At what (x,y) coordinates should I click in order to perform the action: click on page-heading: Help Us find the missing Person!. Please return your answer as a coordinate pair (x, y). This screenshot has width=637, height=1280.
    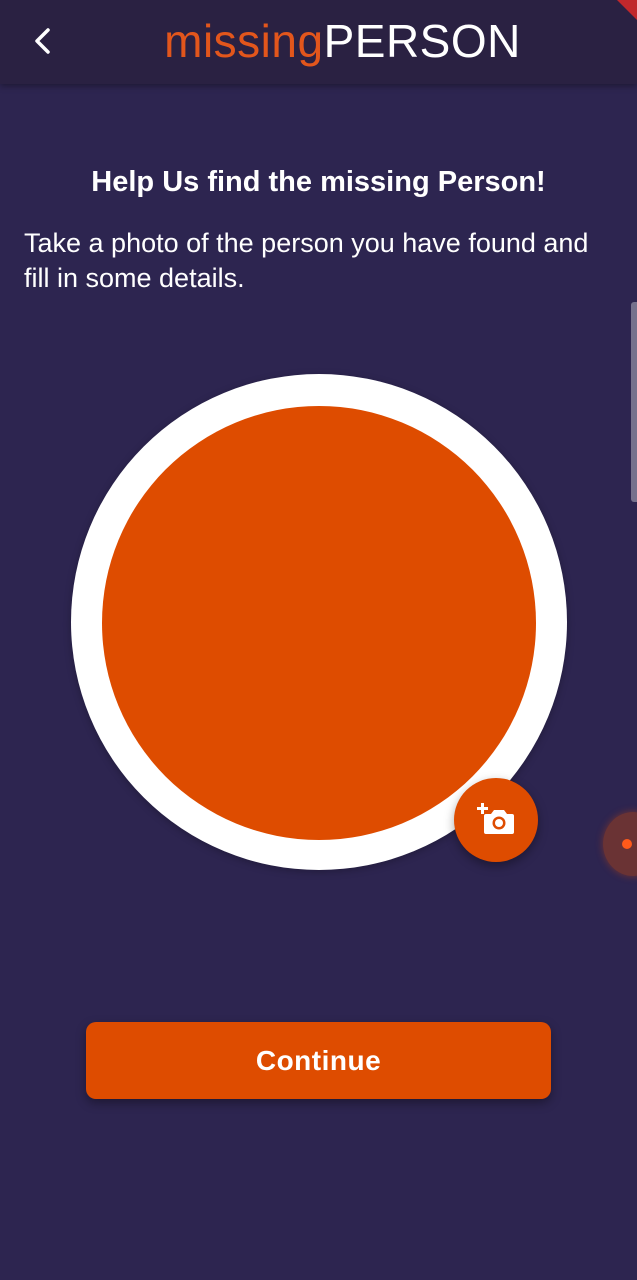
    Looking at the image, I should click on (318, 182).